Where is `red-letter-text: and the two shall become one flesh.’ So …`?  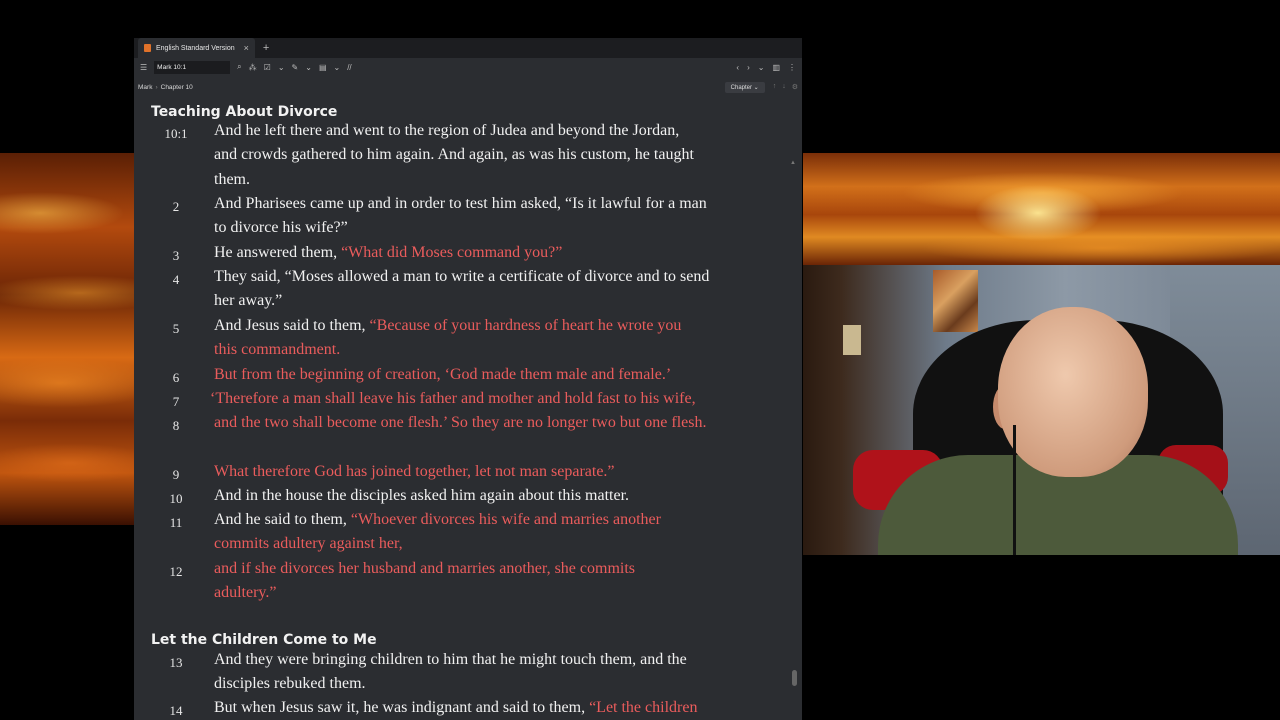
red-letter-text: and the two shall become one flesh.’ So … is located at coordinates (460, 422).